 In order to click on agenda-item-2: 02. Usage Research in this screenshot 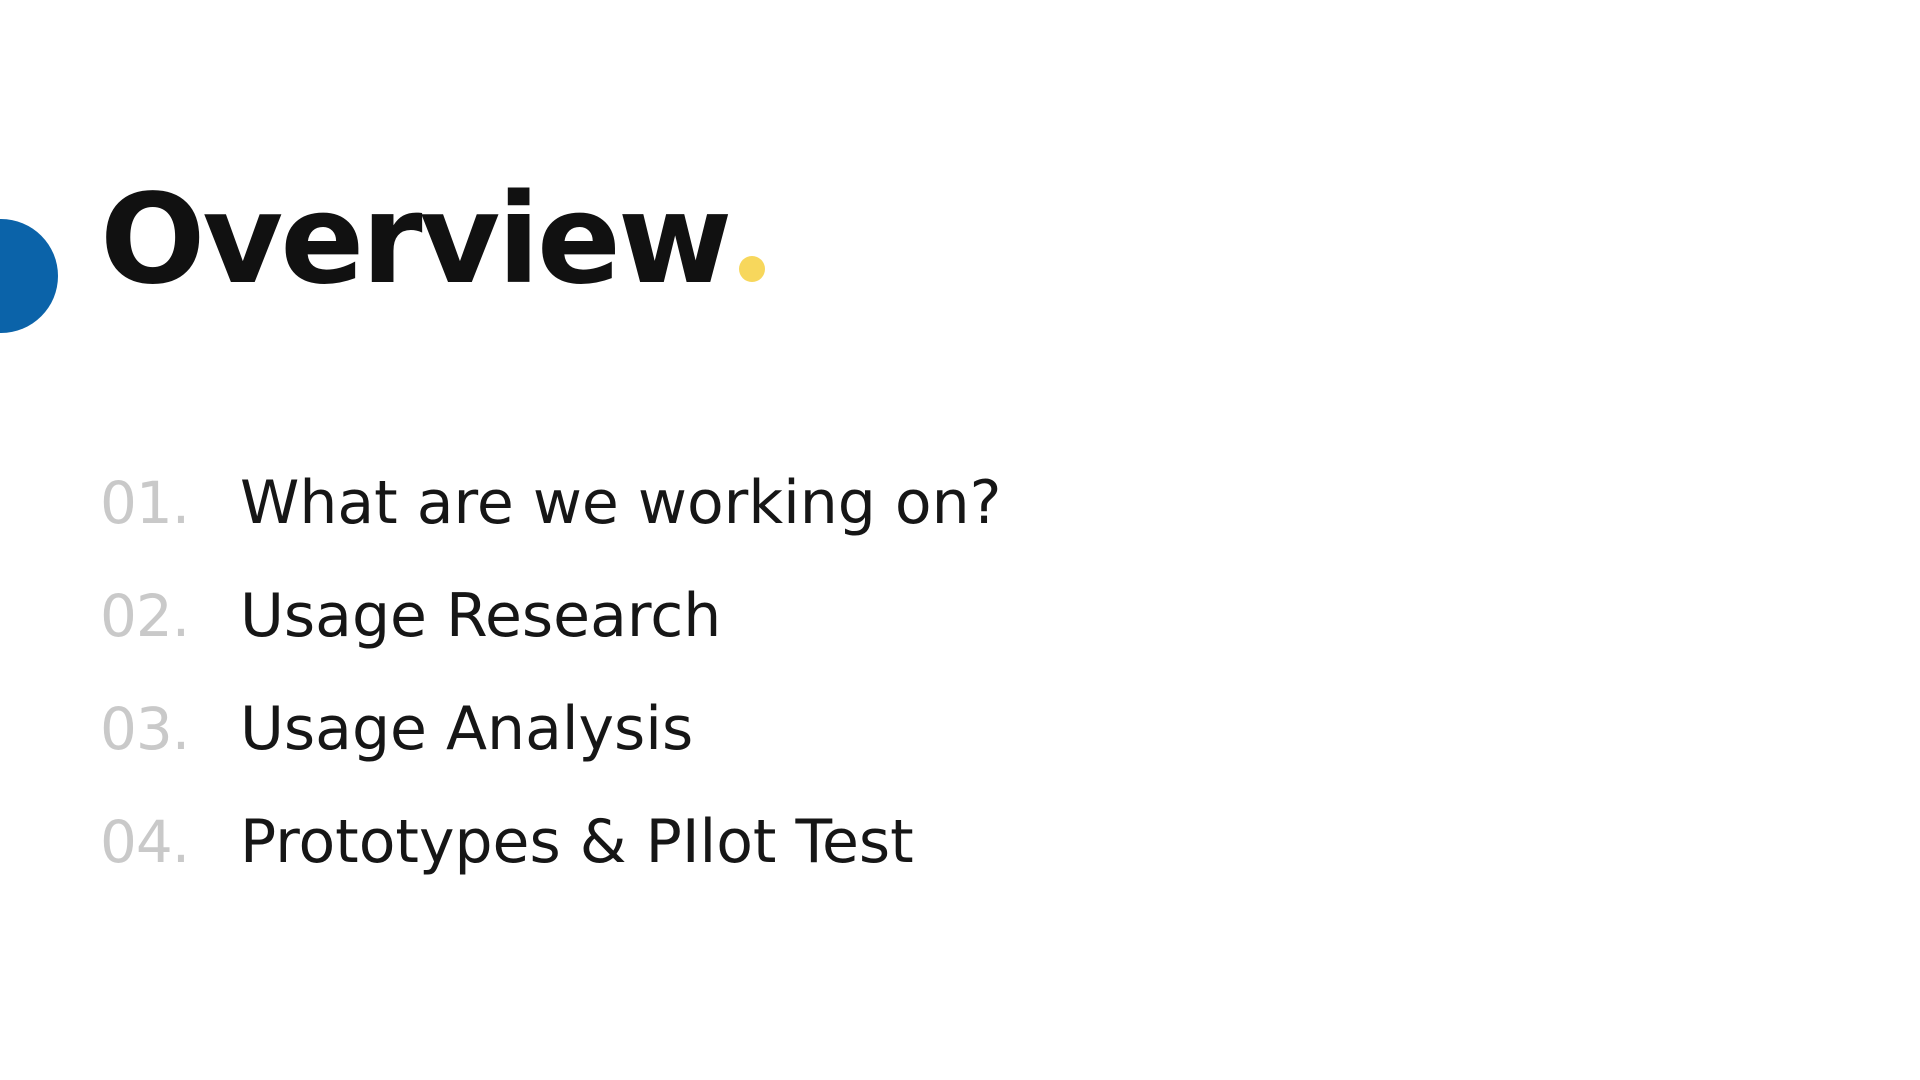, I will do `click(551, 615)`.